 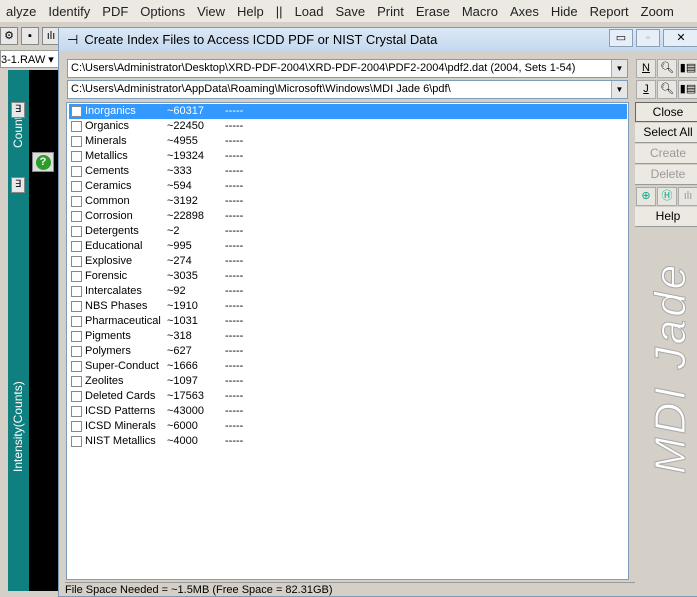 I want to click on menu-item: Help, so click(x=250, y=11).